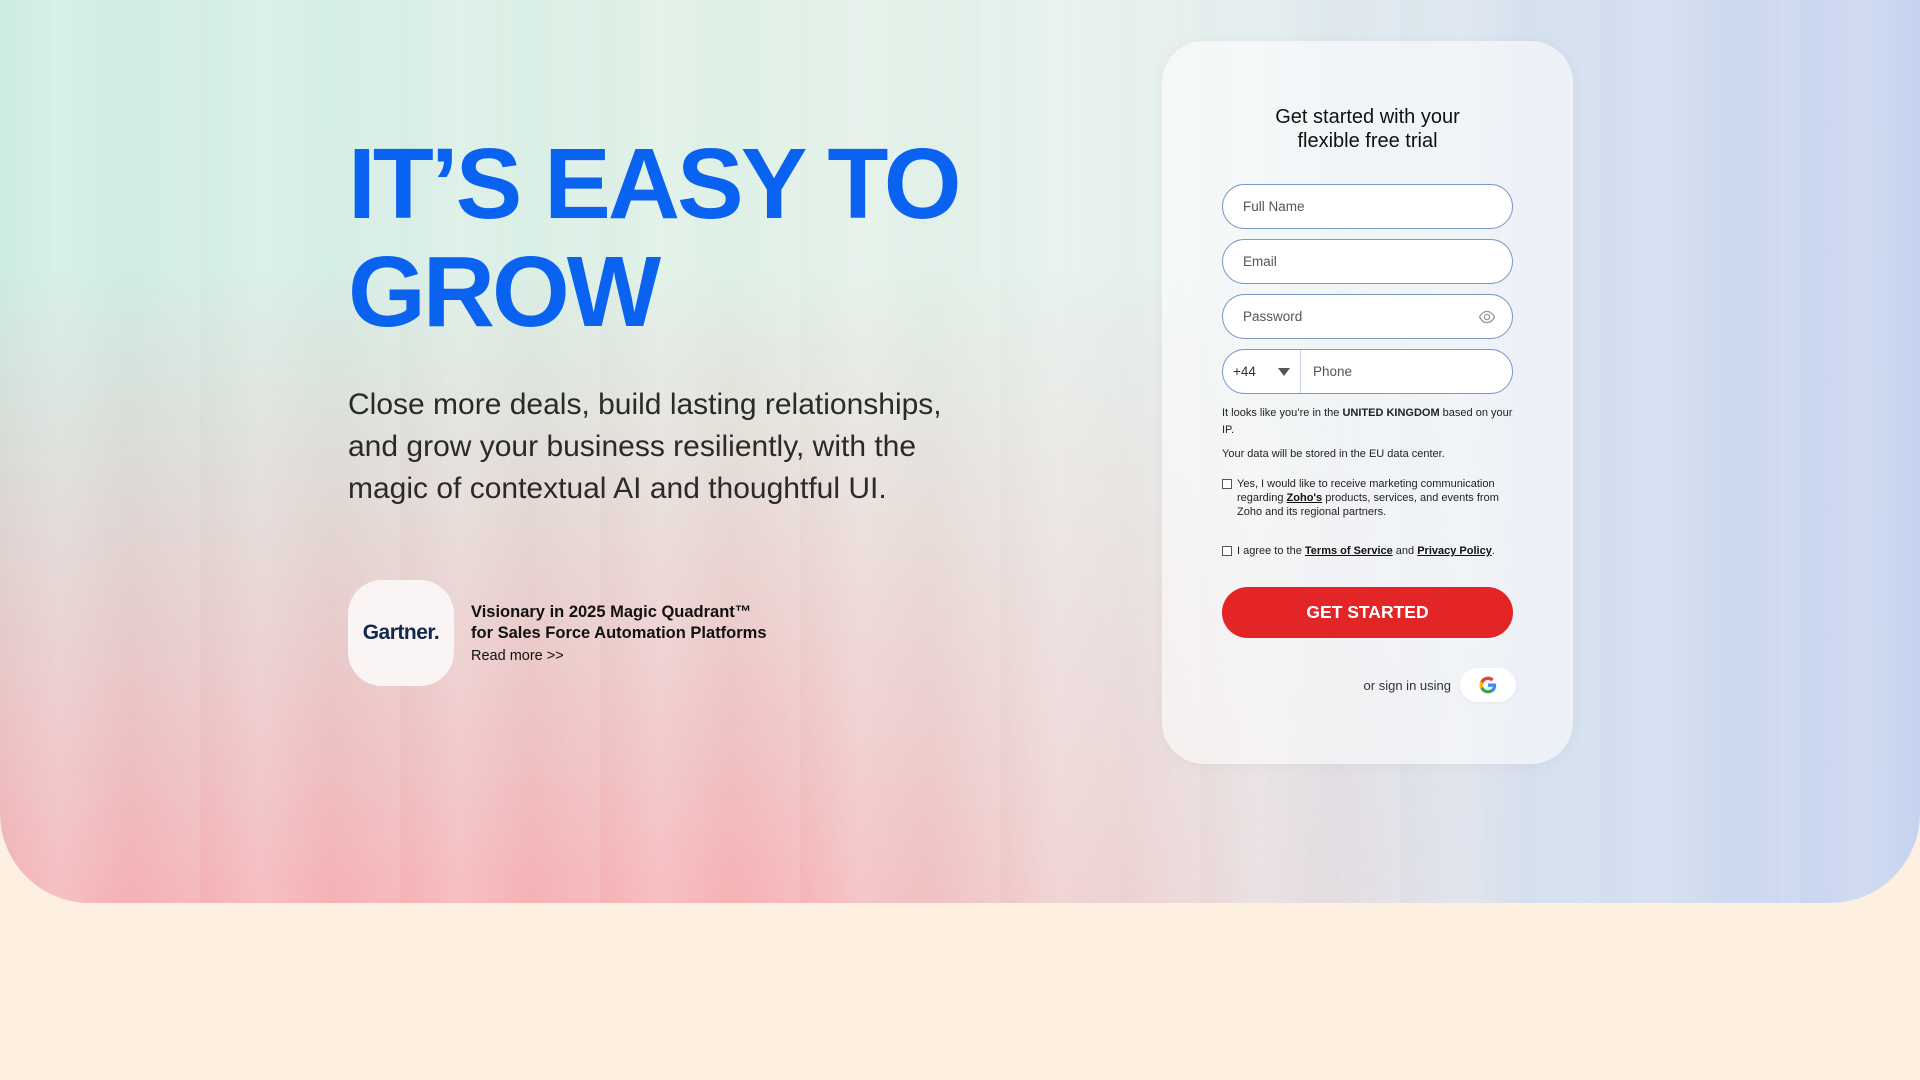 This screenshot has width=1920, height=1080. I want to click on google-icon, so click(1488, 685).